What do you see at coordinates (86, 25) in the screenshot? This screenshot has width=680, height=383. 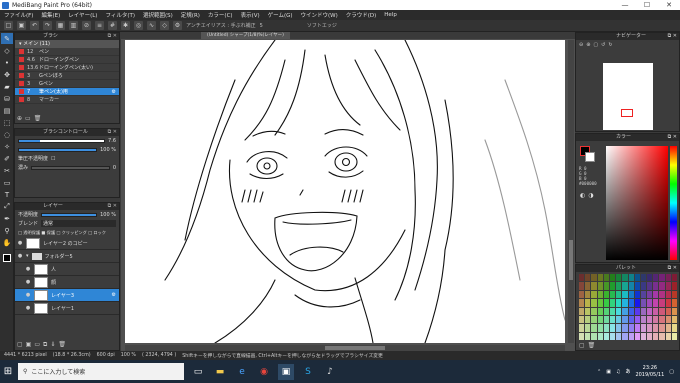 I see `snap-off-icon: ⊘` at bounding box center [86, 25].